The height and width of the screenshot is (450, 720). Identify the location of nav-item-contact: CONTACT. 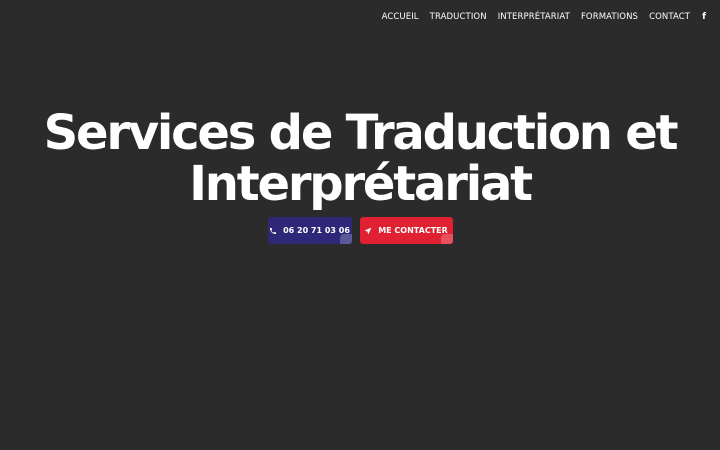
(669, 17).